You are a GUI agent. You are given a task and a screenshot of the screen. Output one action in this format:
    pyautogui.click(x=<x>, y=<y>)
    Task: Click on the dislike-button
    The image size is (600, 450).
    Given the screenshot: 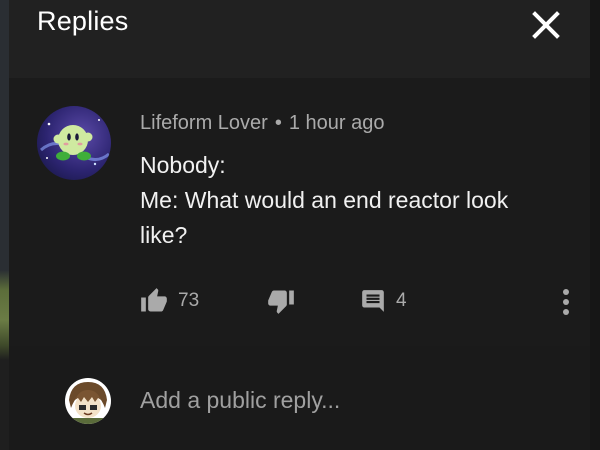 What is the action you would take?
    pyautogui.click(x=281, y=301)
    